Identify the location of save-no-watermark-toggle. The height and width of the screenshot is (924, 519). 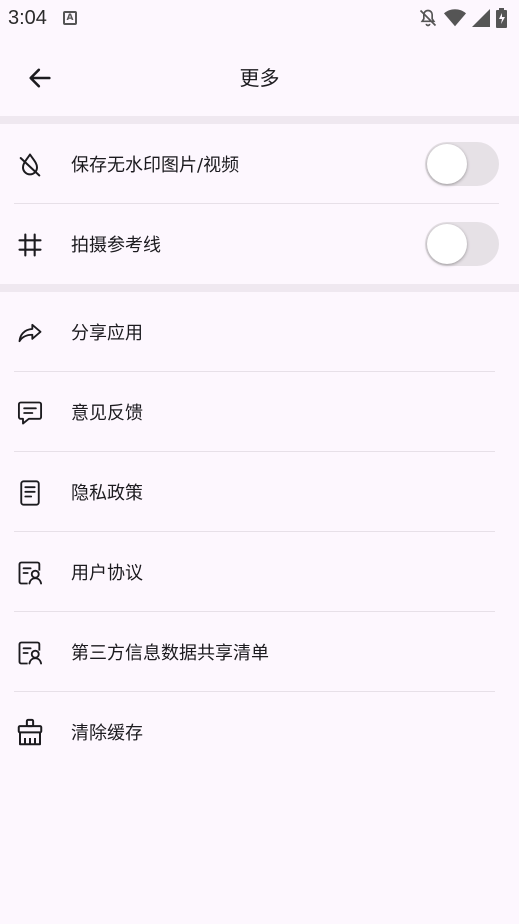
(462, 164).